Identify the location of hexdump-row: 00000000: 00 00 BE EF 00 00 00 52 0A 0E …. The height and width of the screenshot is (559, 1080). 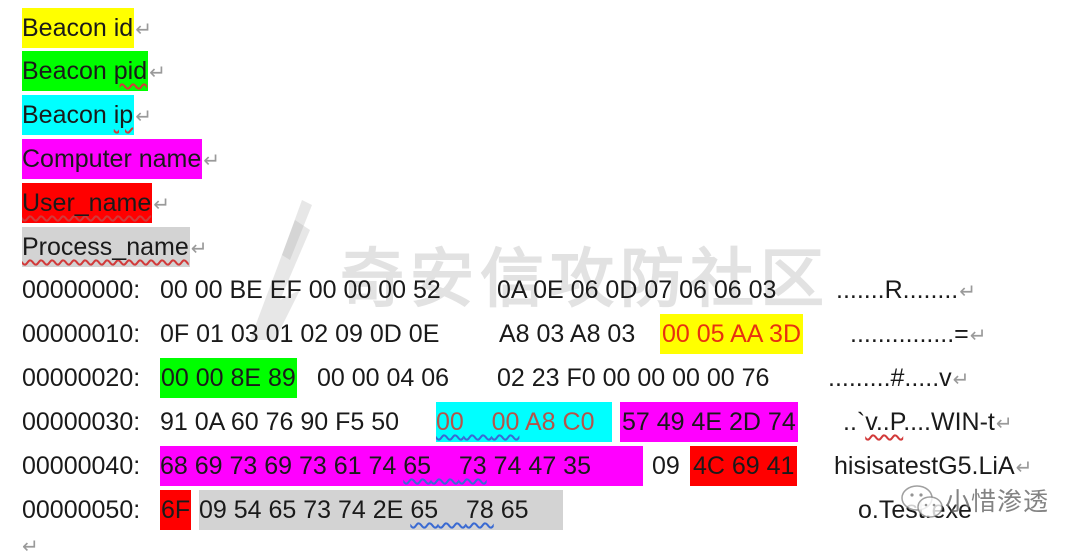
(540, 290).